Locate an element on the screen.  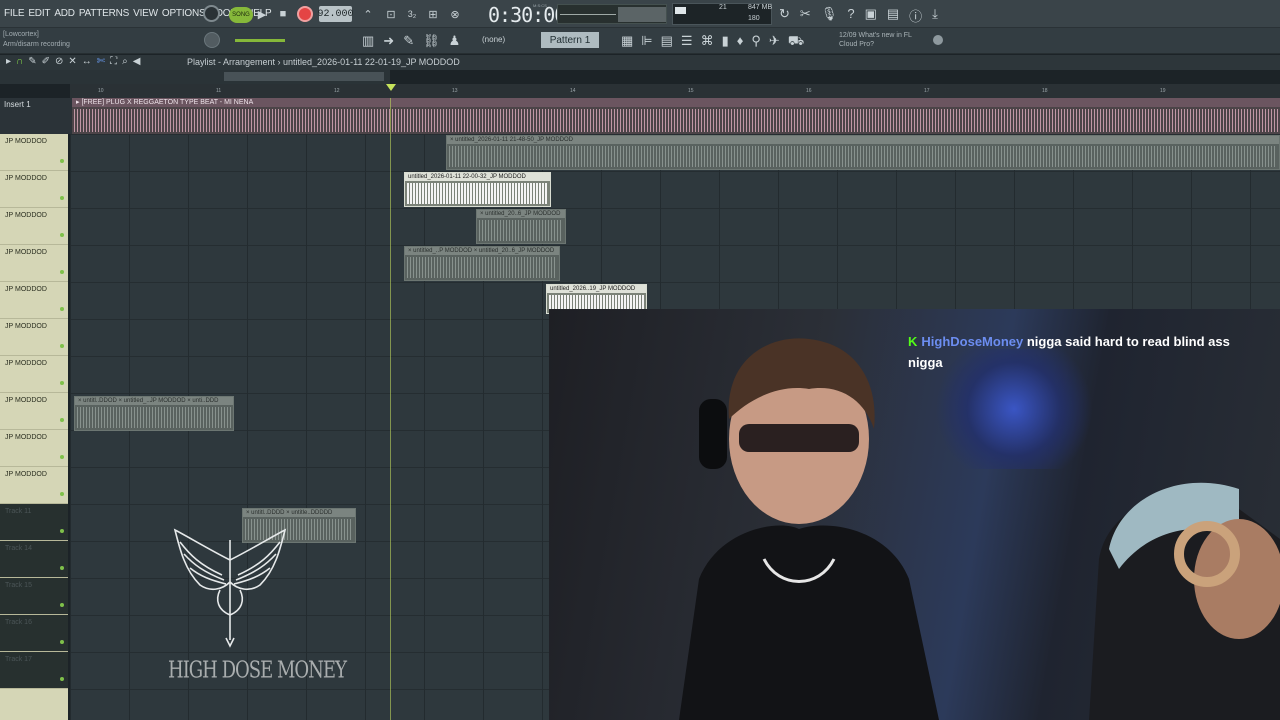
speaker-icon: ◀ is located at coordinates (137, 61).